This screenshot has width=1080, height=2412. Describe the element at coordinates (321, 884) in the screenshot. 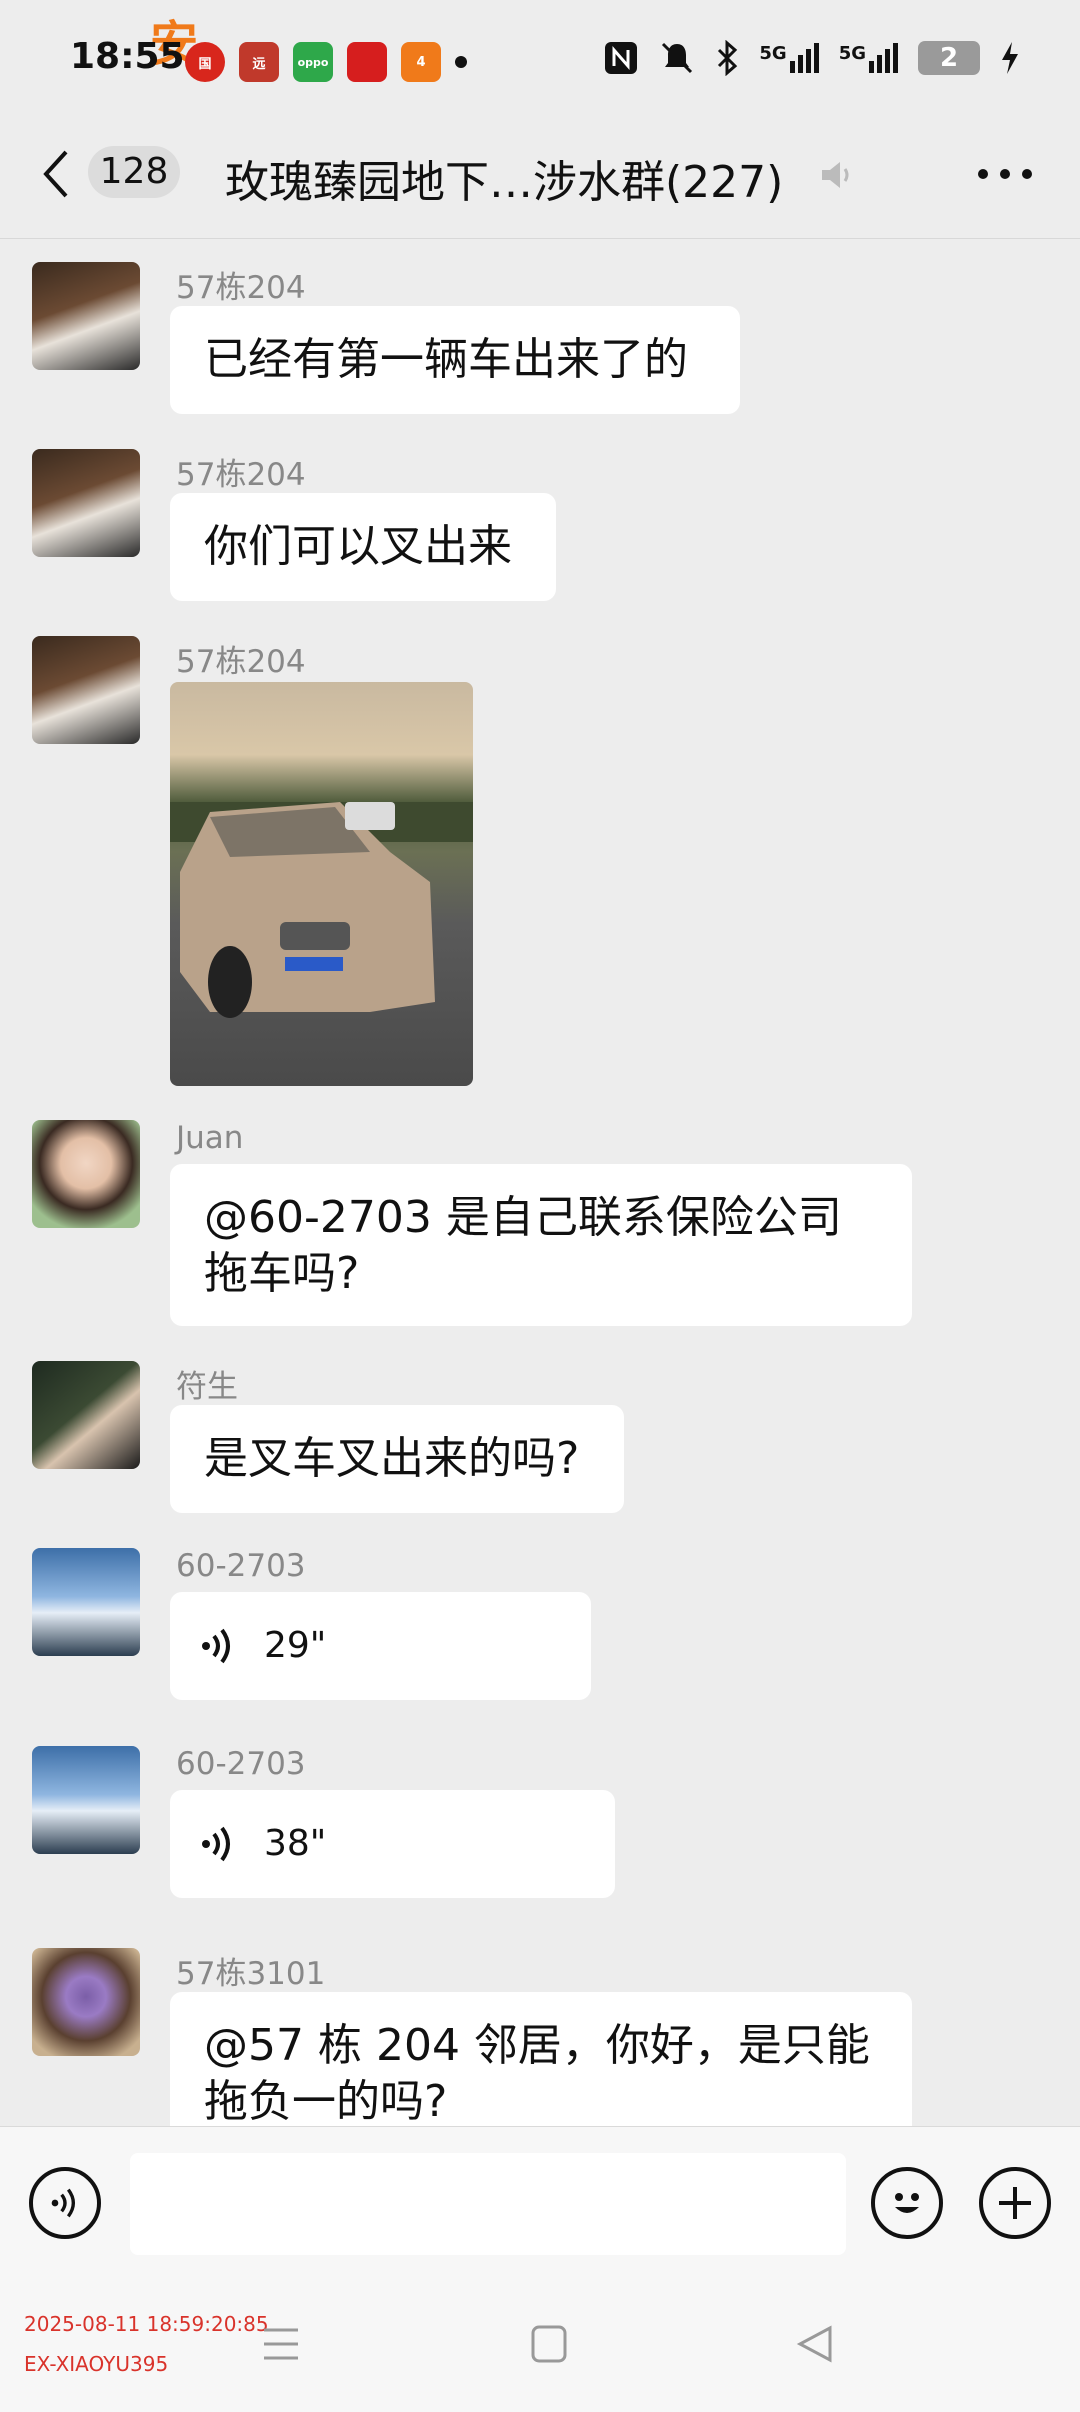

I see `muddy-car-photo` at that location.